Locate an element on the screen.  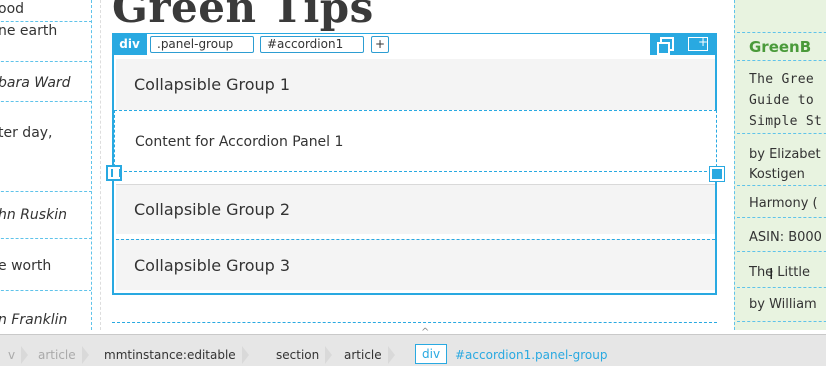
section-guide is located at coordinates (414, 322).